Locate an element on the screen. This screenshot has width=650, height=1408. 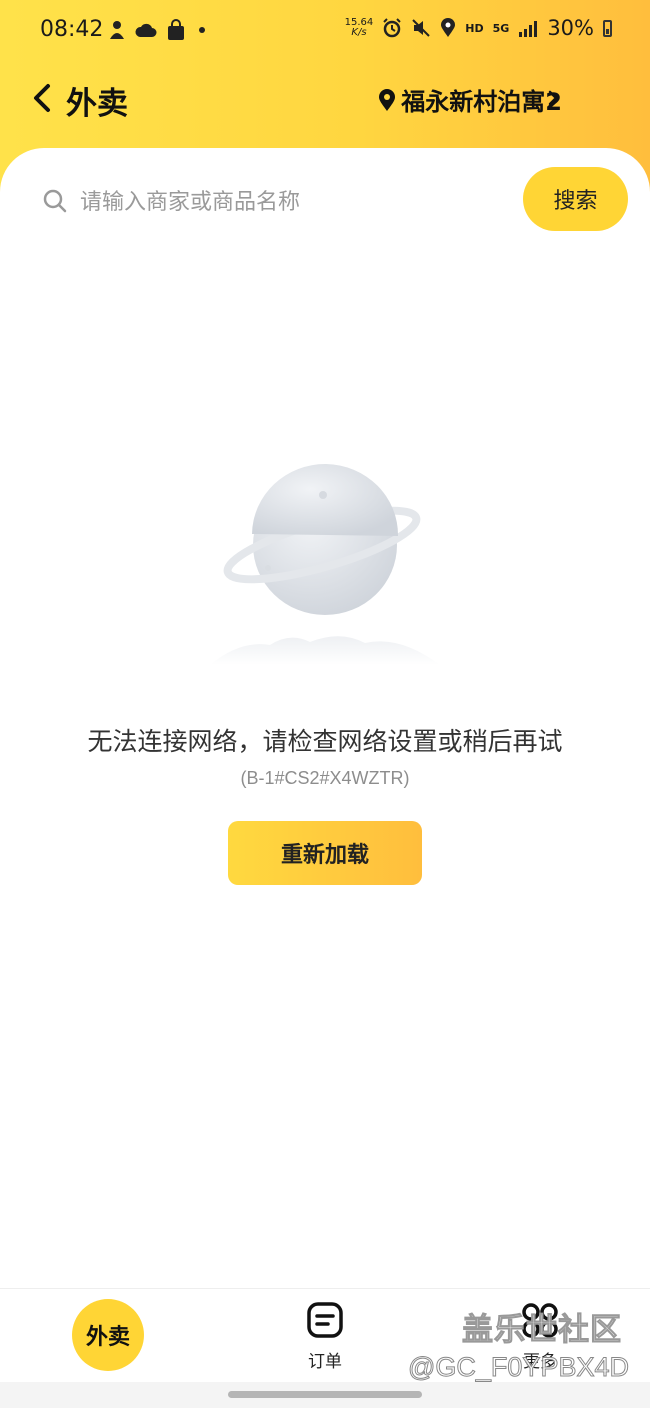
tab-takeout: 外卖 is located at coordinates (108, 1335).